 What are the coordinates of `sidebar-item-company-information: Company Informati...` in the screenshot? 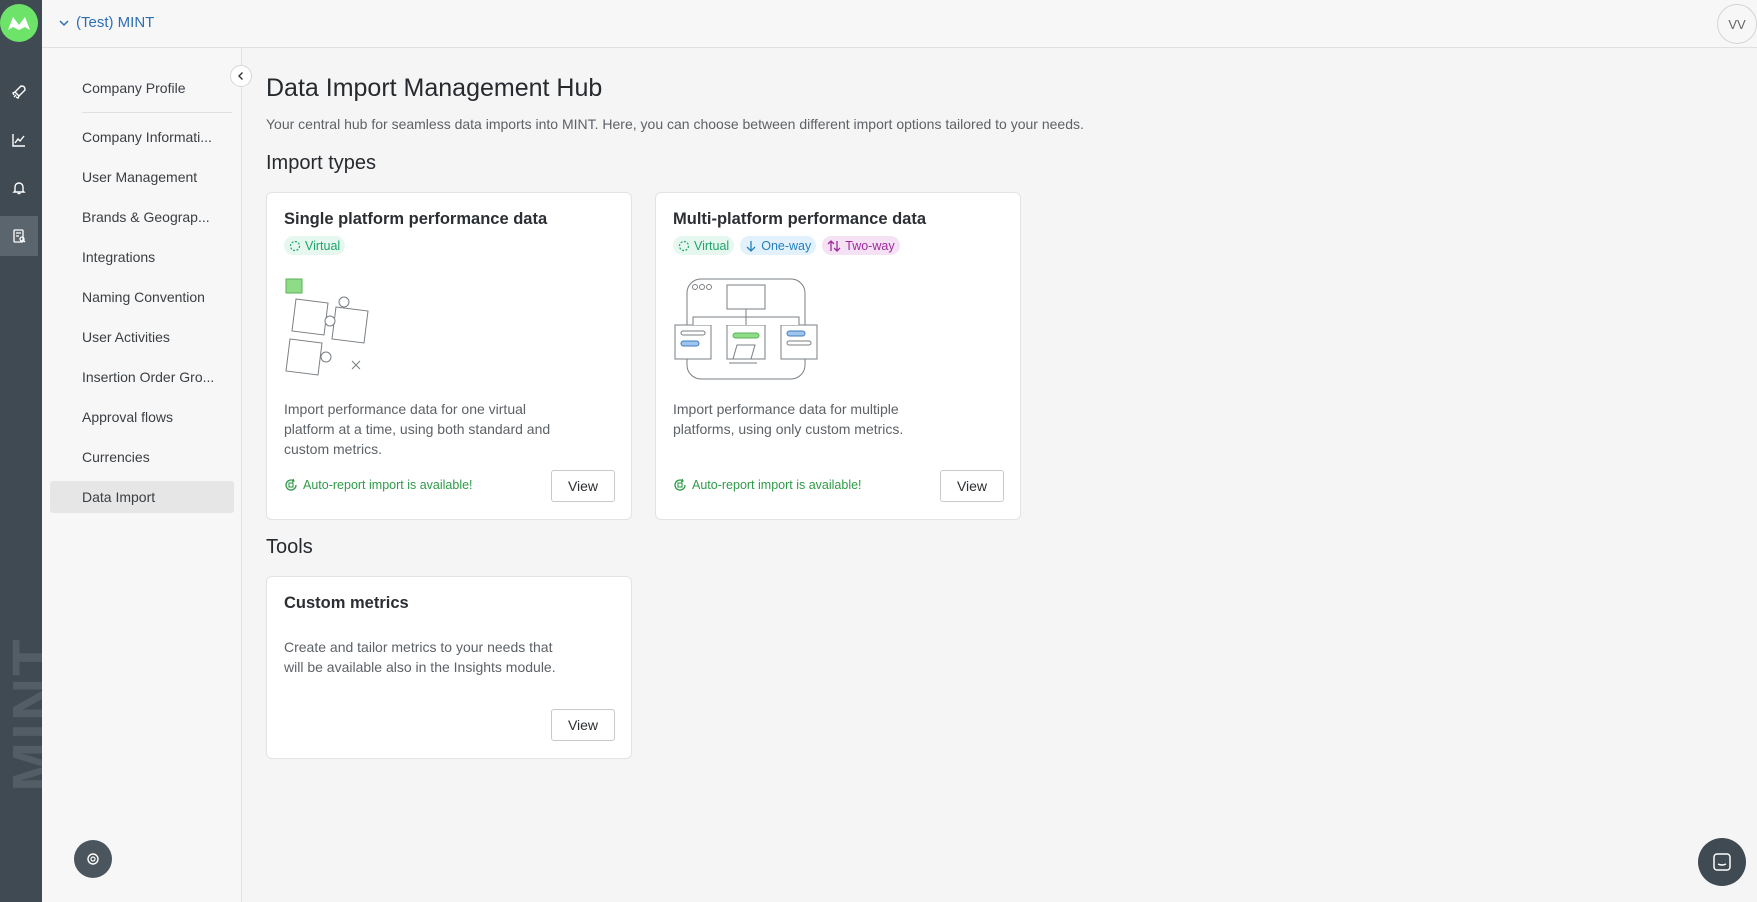 It's located at (142, 137).